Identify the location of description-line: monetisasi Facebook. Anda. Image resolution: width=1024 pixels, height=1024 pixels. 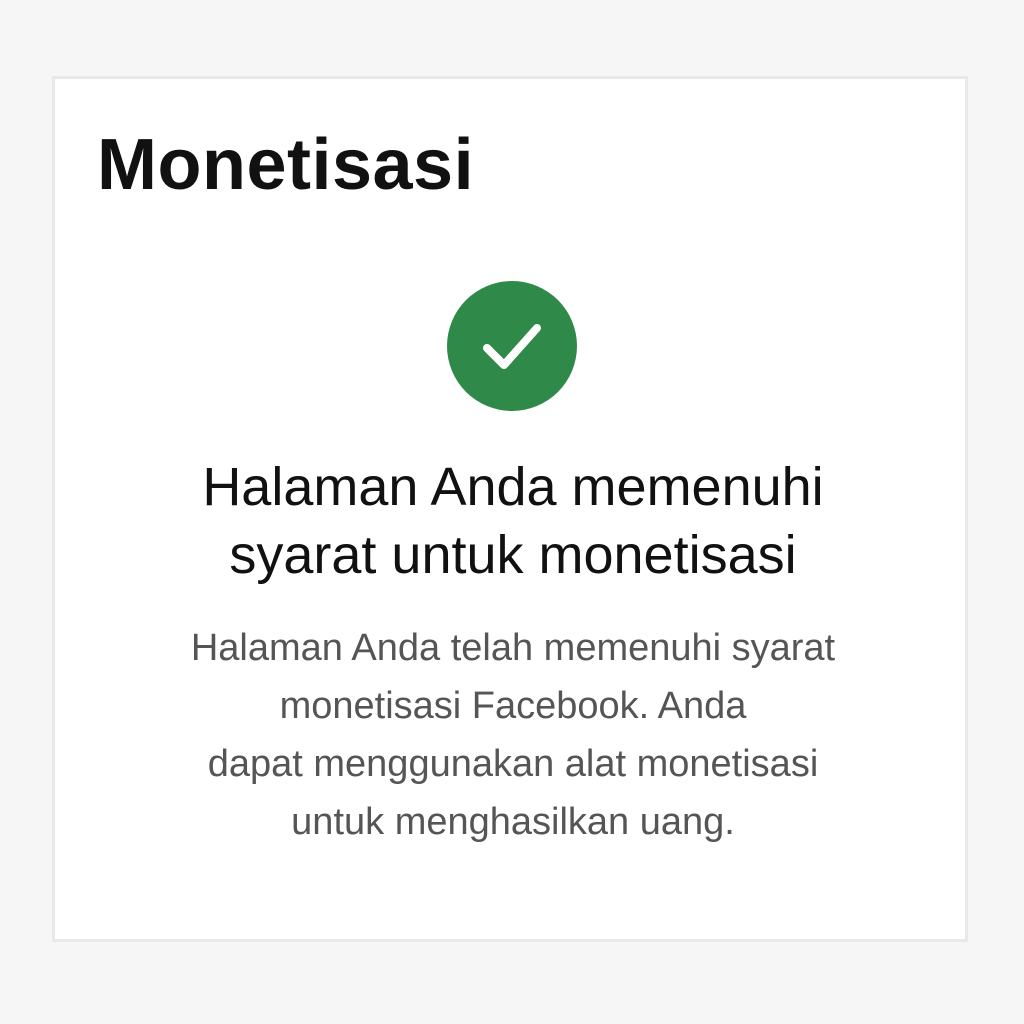
(513, 706).